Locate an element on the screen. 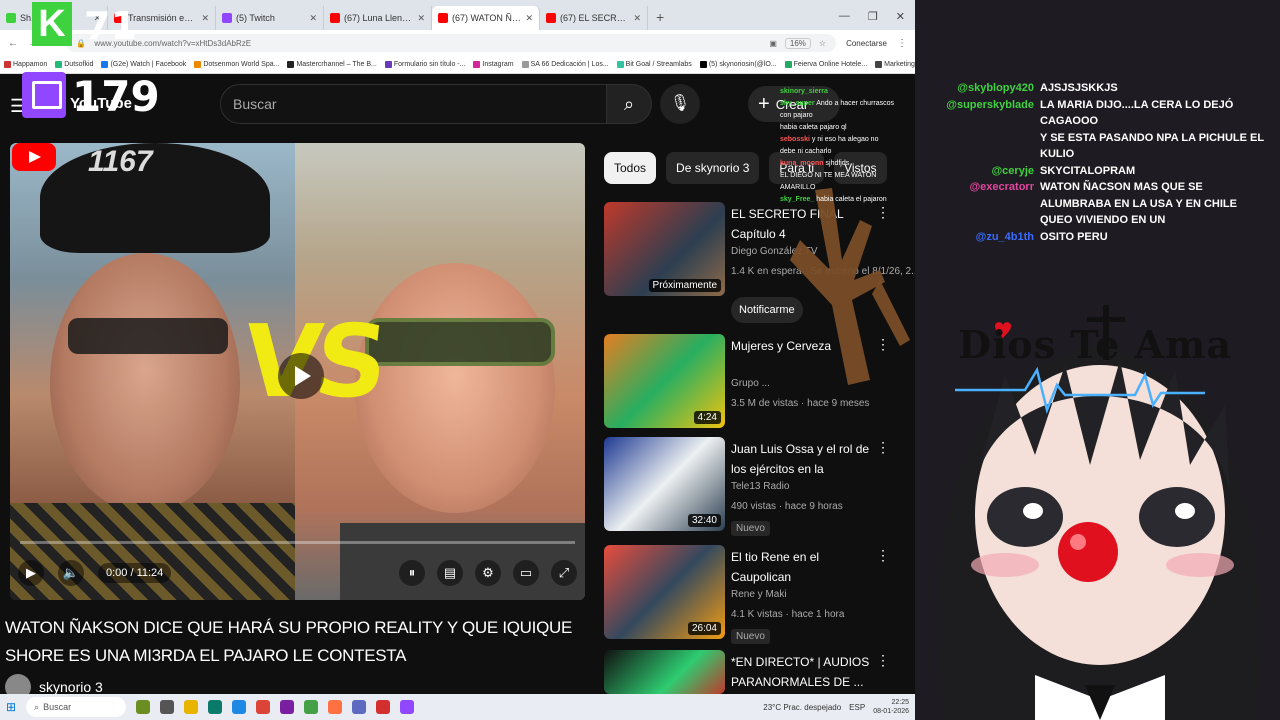 The height and width of the screenshot is (720, 1280). bookmark-item: Happamon is located at coordinates (25, 64).